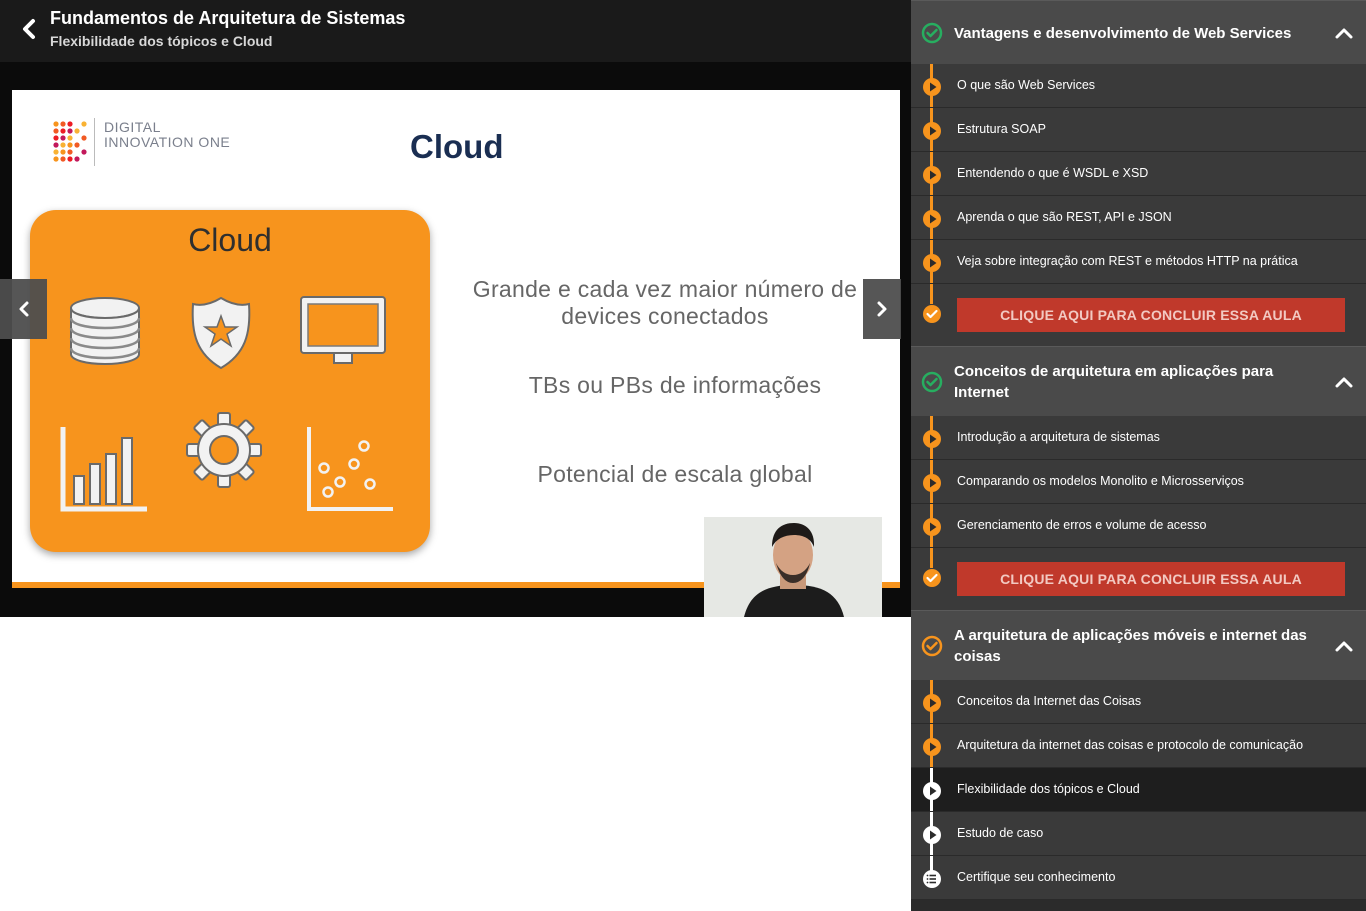 The image size is (1366, 911). I want to click on instructor-avatar, so click(793, 567).